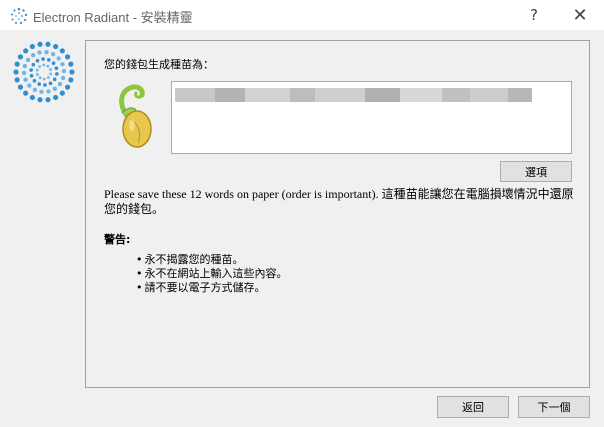 The height and width of the screenshot is (427, 604). What do you see at coordinates (473, 407) in the screenshot?
I see `back-button: 返回` at bounding box center [473, 407].